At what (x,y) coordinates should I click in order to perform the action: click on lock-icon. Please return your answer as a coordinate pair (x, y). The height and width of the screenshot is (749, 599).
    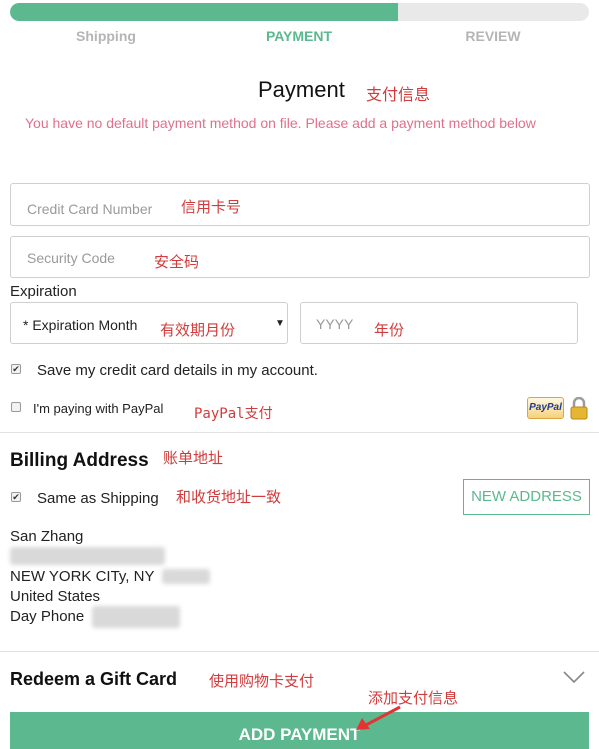
    Looking at the image, I should click on (579, 408).